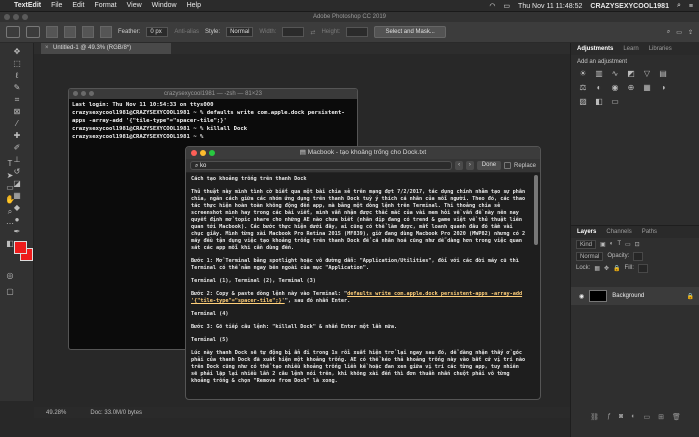 This screenshot has height=437, width=699. What do you see at coordinates (606, 268) in the screenshot?
I see `lock-position-icon: ✥` at bounding box center [606, 268].